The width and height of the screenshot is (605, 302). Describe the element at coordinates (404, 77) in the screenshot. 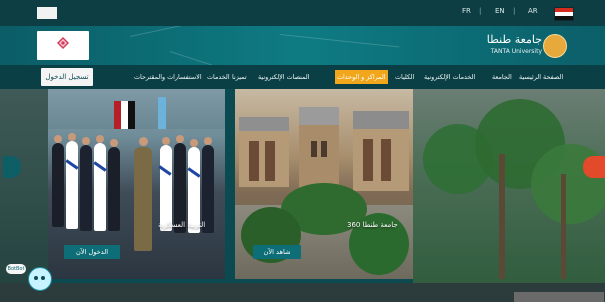

I see `nav-faculties: الكليات` at that location.